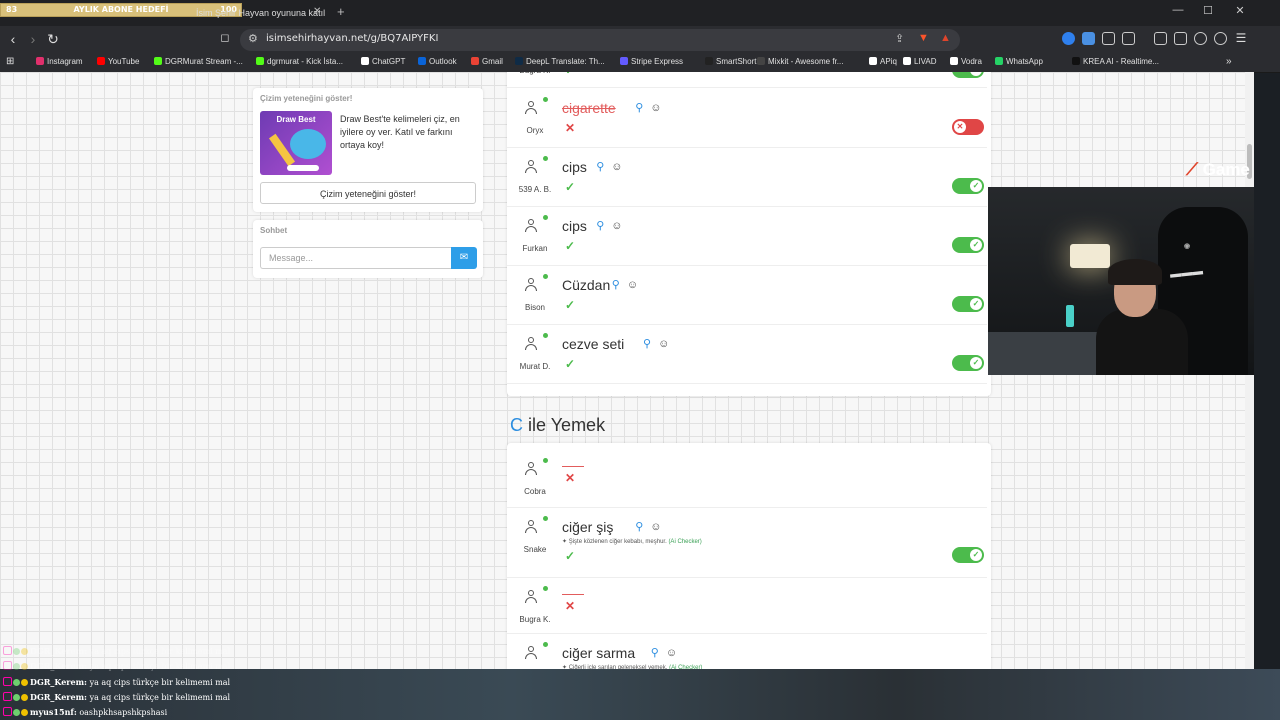  What do you see at coordinates (747, 177) in the screenshot?
I see `answer-row: 539 A. B. cips ⚲ ☺ ✓ ✓` at bounding box center [747, 177].